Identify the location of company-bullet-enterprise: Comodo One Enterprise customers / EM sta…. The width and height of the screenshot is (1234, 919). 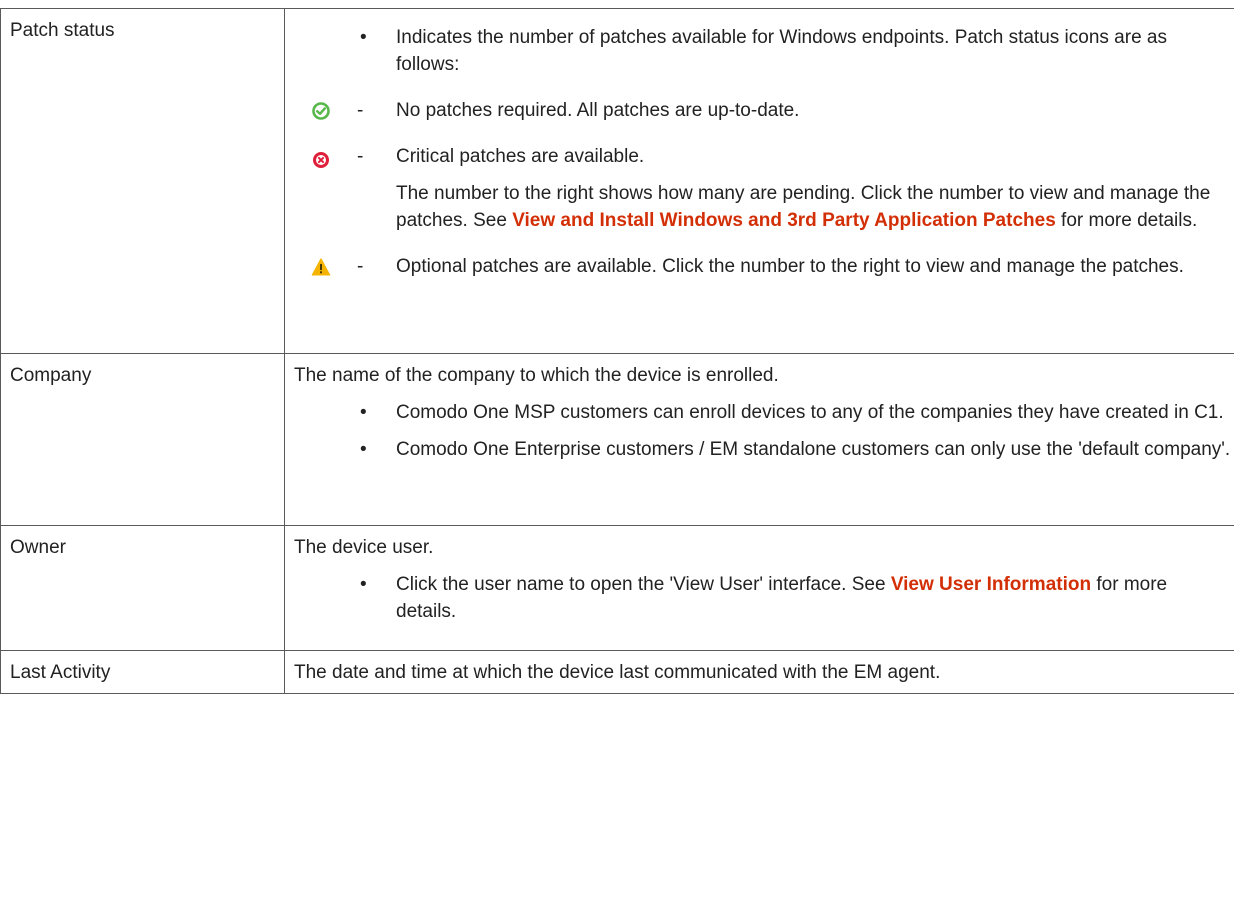
(813, 449).